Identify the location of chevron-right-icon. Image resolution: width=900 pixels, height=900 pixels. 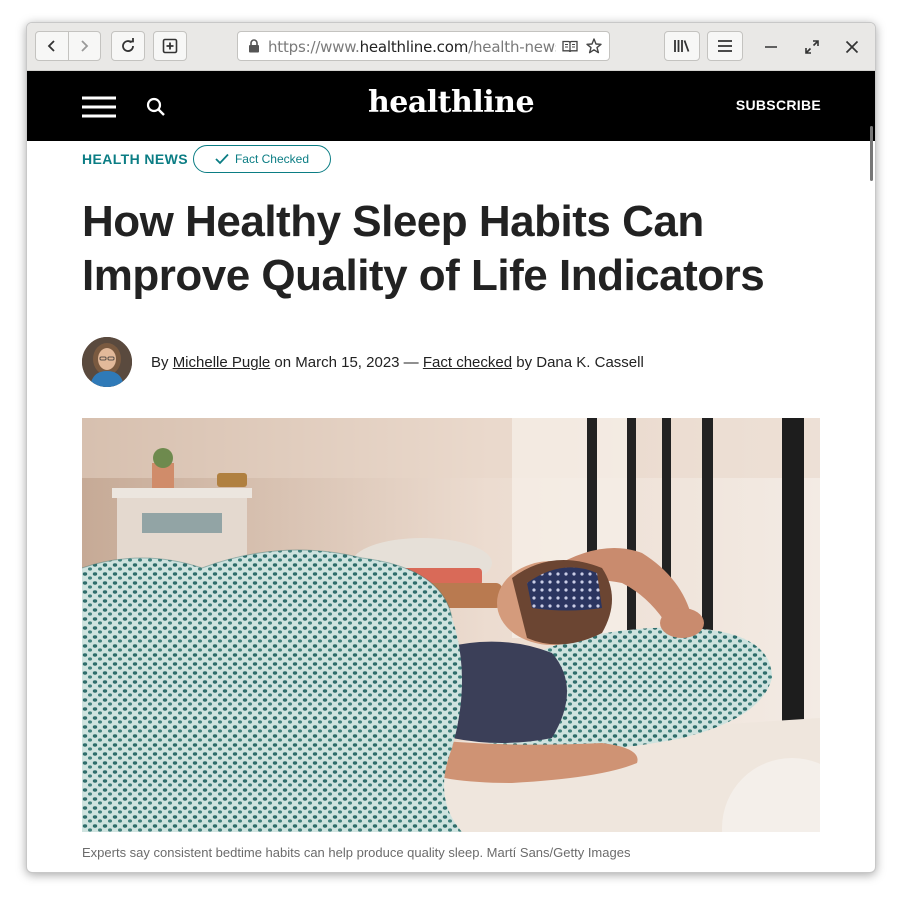
(85, 46).